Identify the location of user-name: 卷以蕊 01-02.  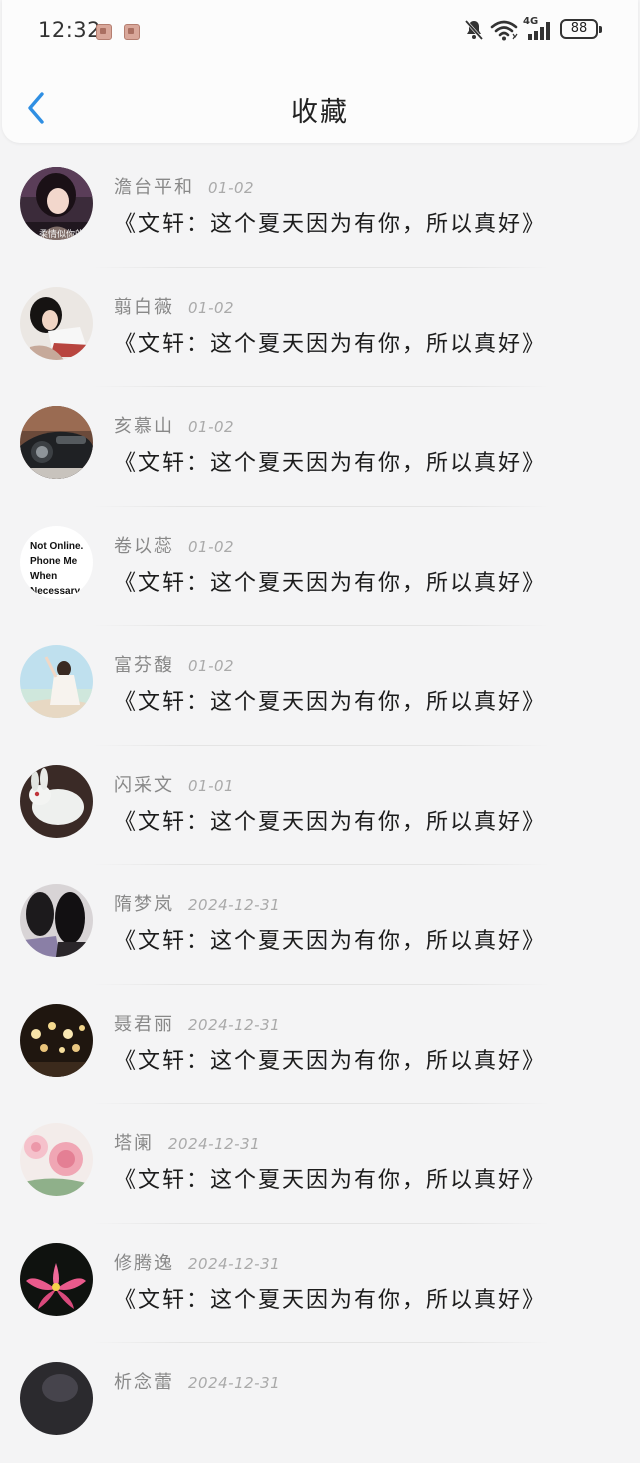
(174, 546).